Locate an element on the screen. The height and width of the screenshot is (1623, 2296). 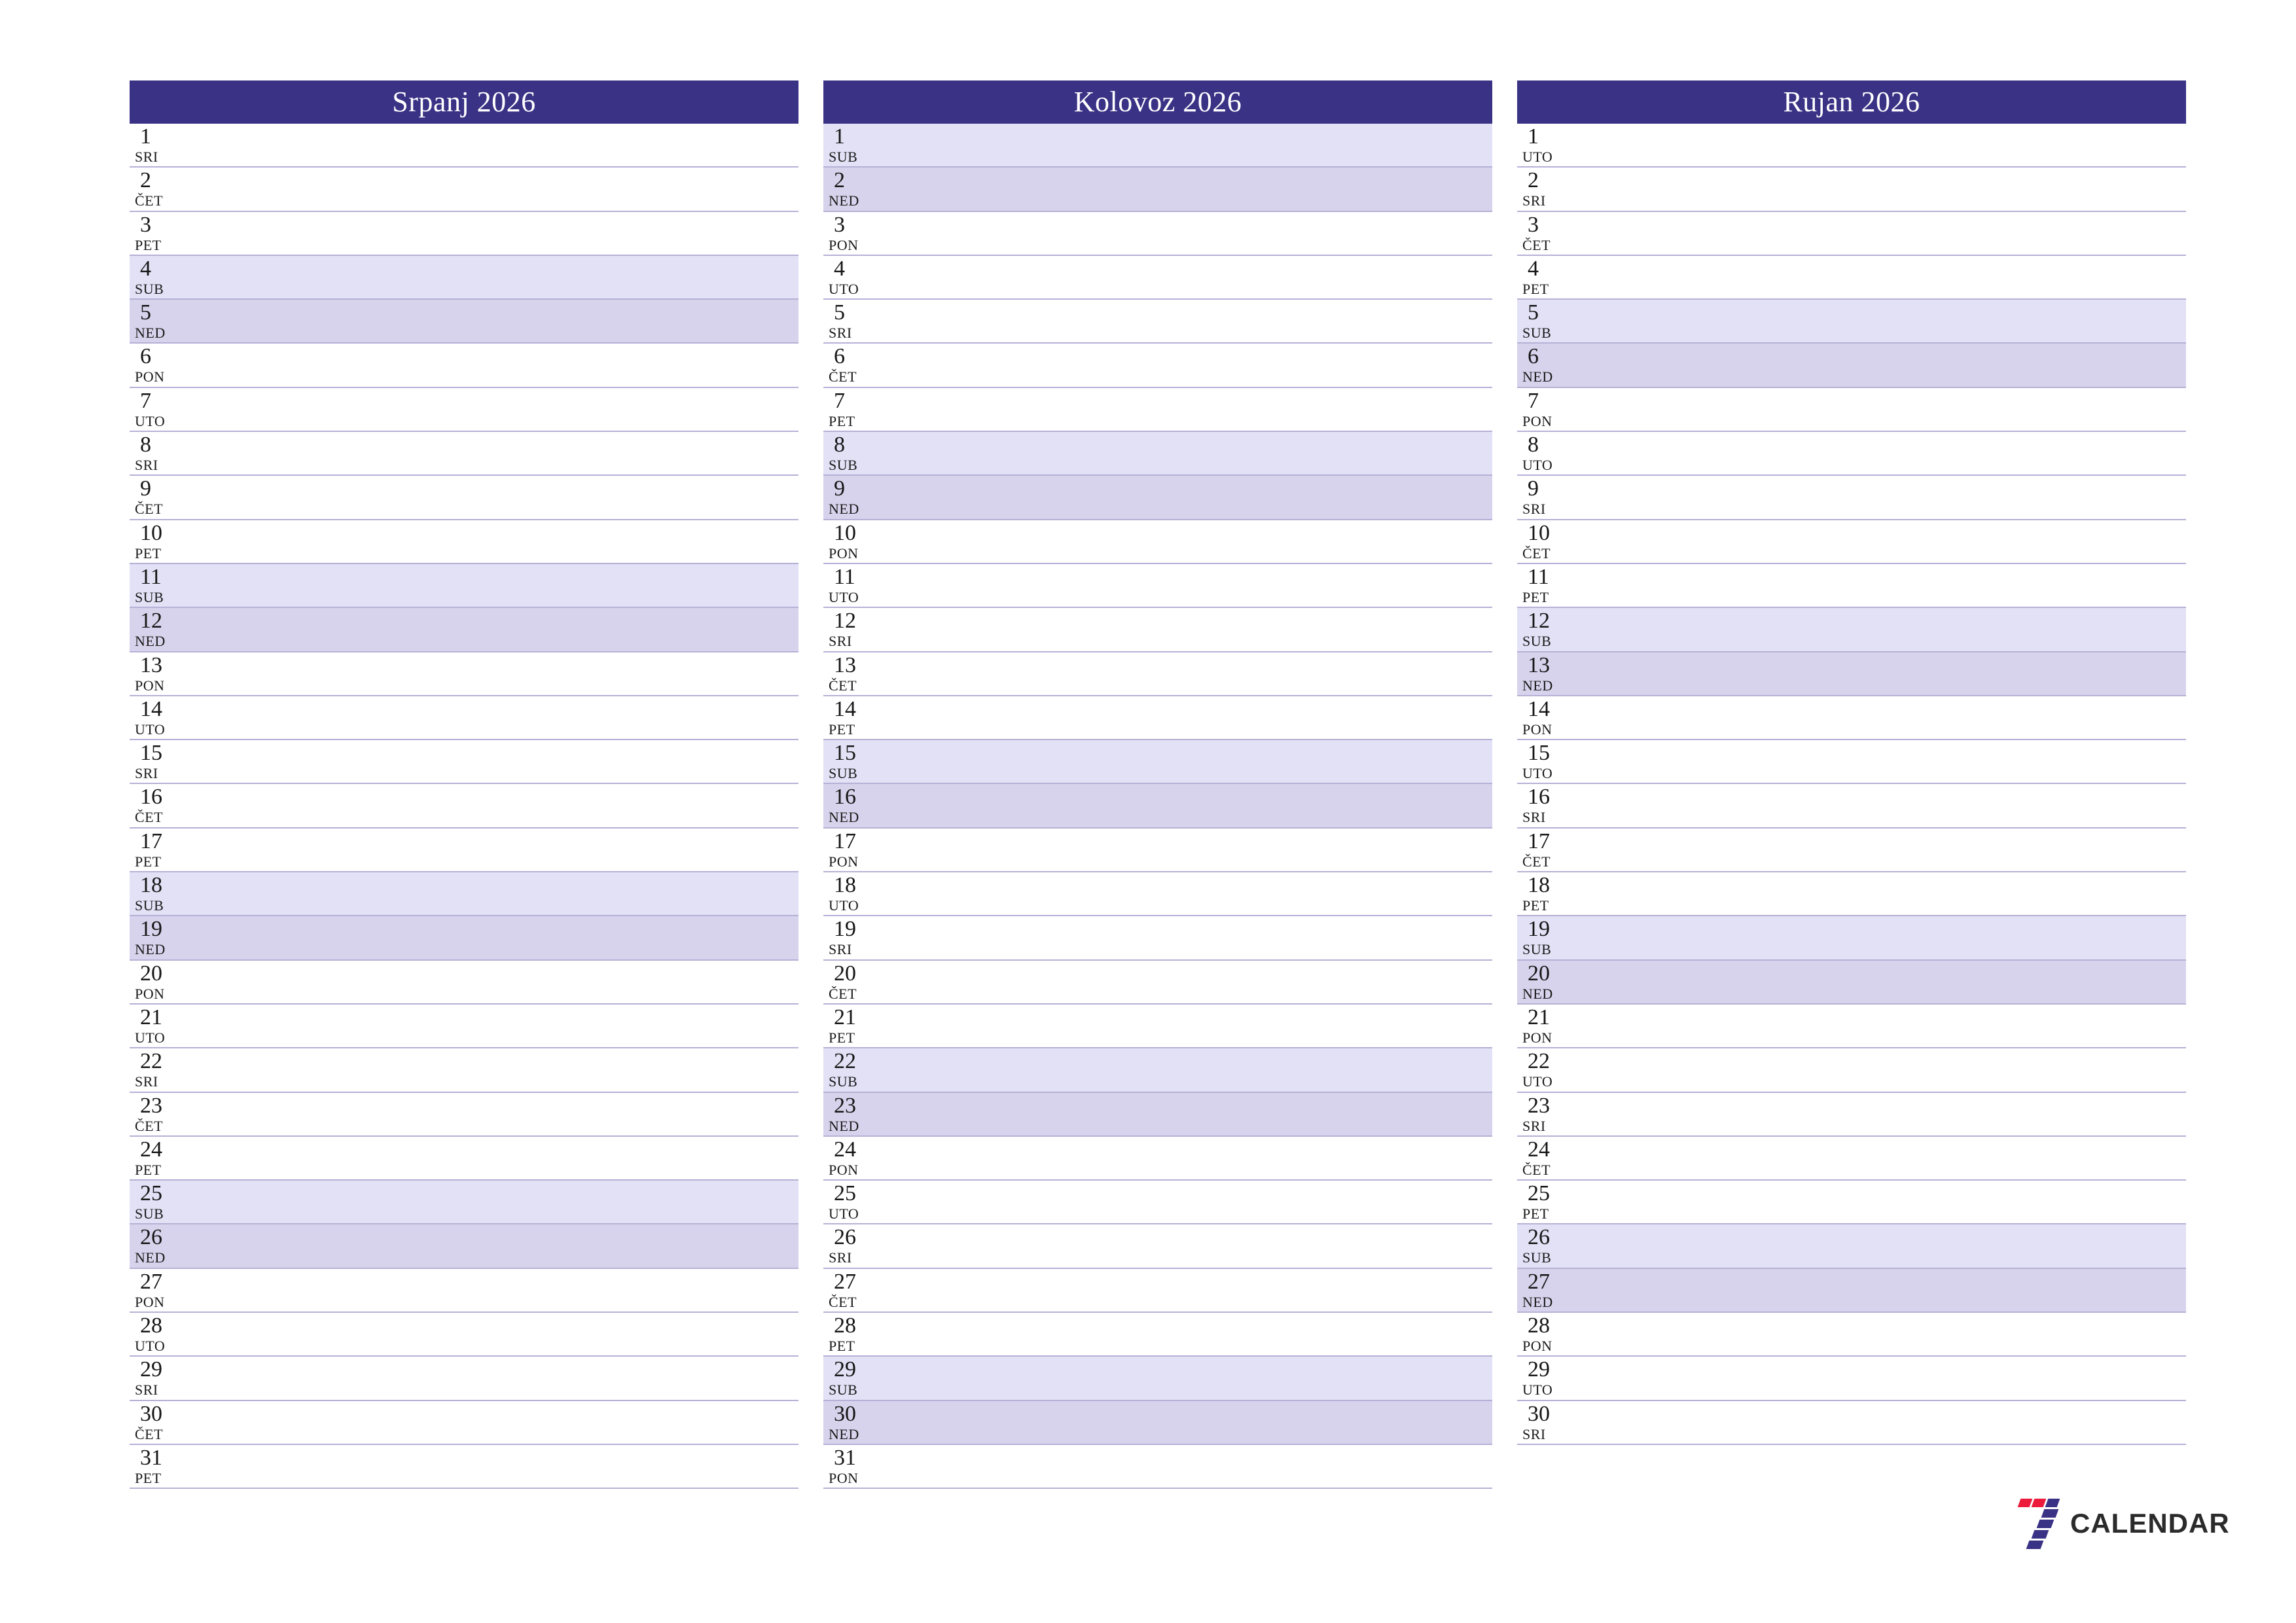
day-row: 16 SRI is located at coordinates (1851, 806).